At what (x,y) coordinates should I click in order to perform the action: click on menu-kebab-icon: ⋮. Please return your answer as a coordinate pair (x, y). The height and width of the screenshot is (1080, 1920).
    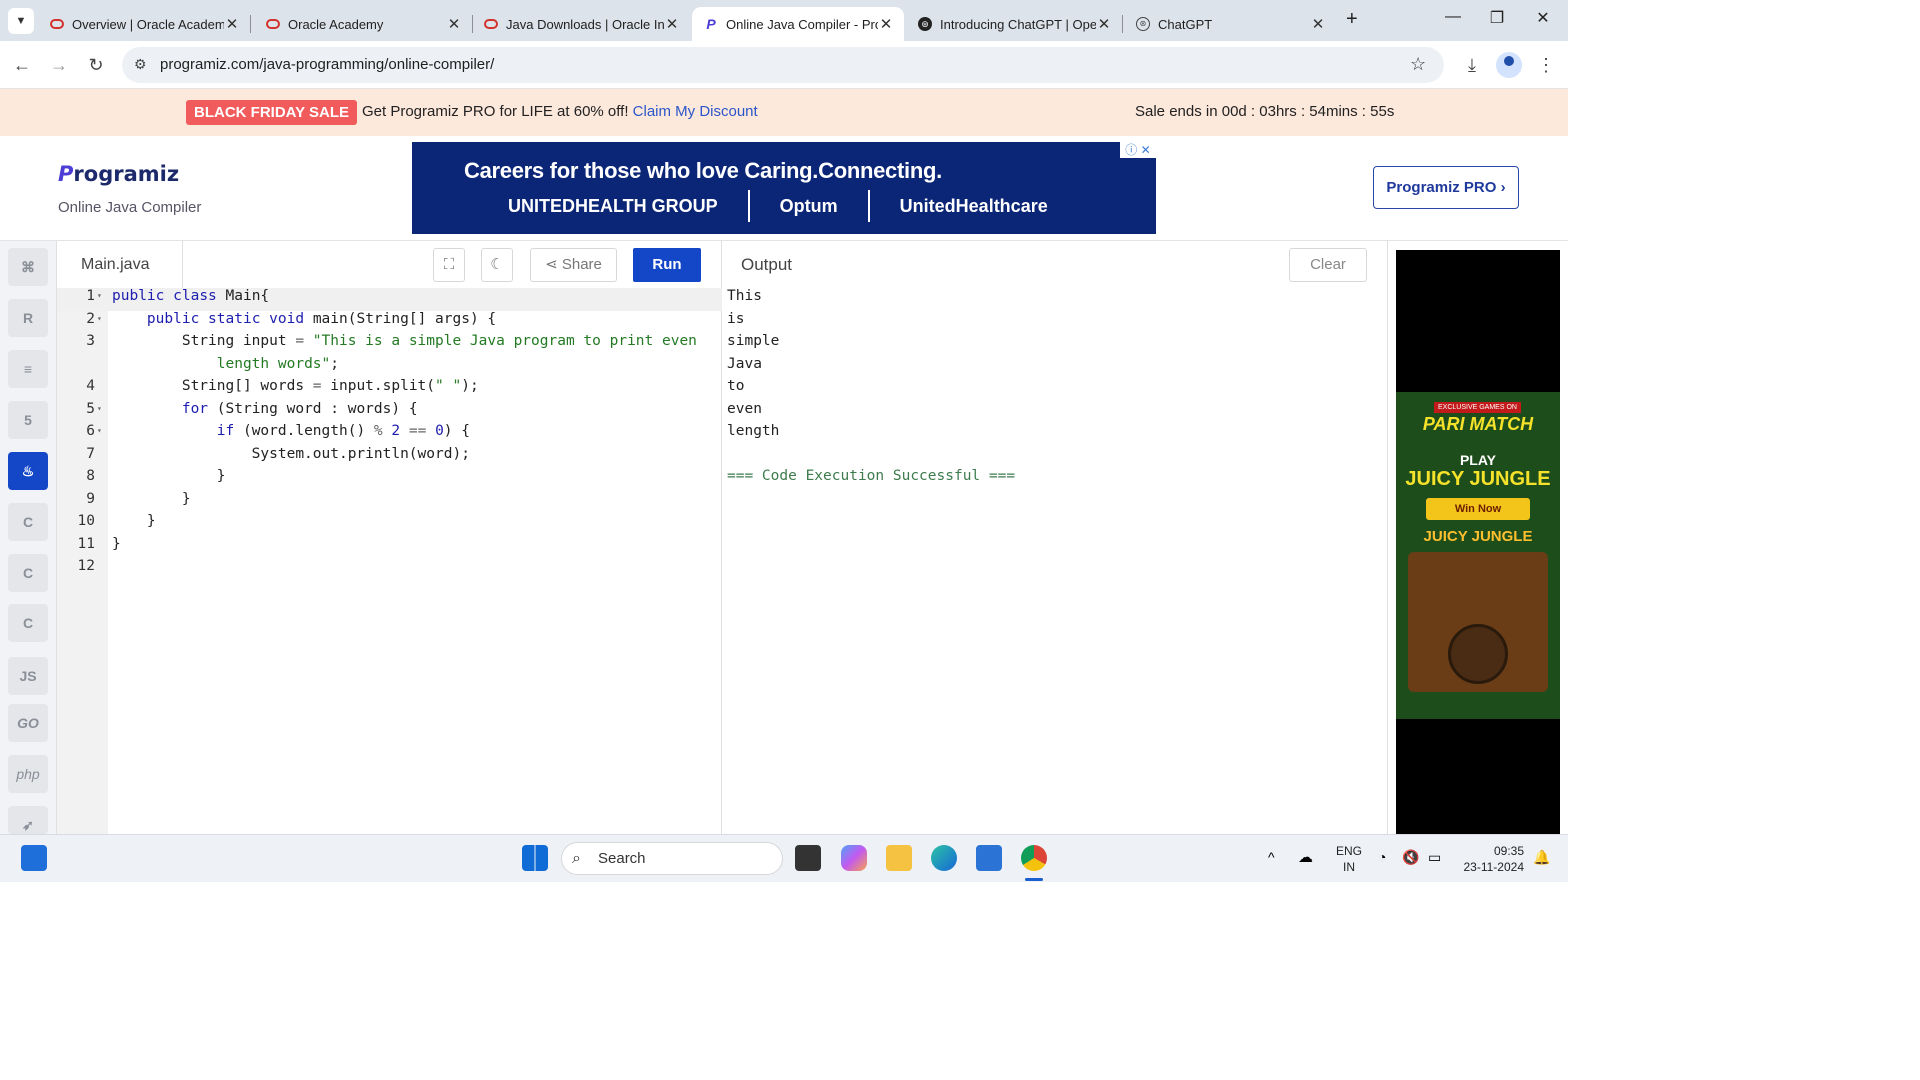
    Looking at the image, I should click on (1546, 65).